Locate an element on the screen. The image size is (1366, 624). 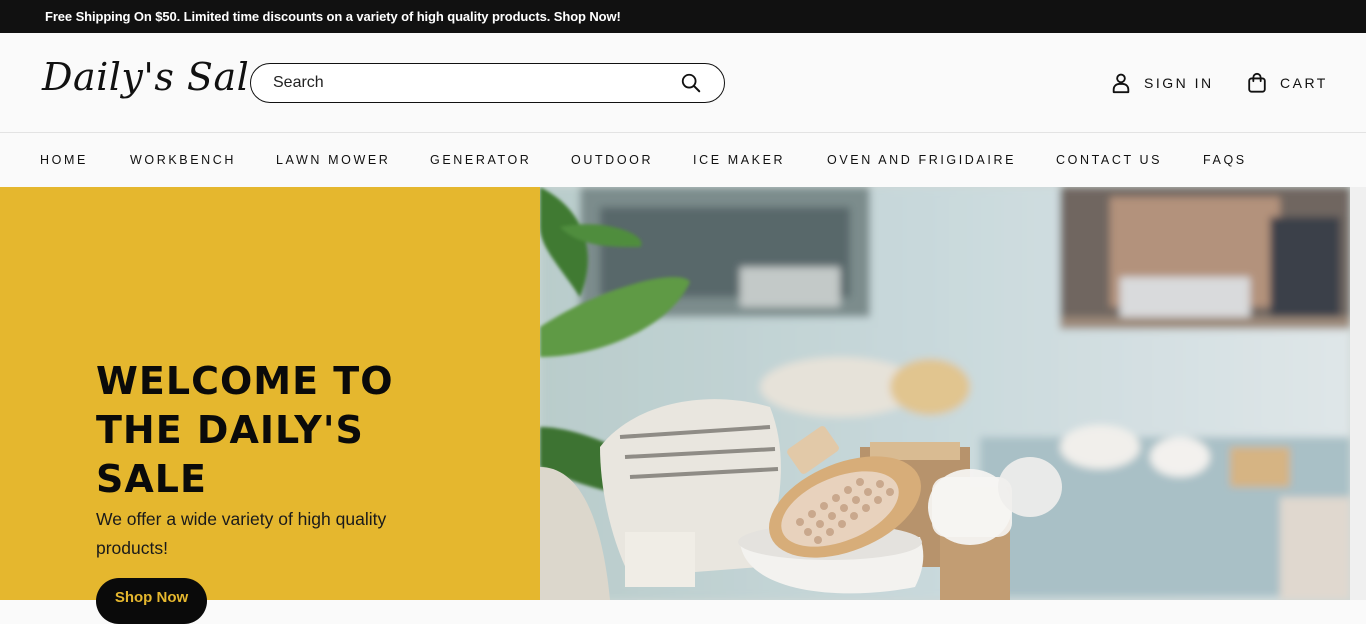
nav-item-outdoor: OUTDOOR is located at coordinates (612, 160).